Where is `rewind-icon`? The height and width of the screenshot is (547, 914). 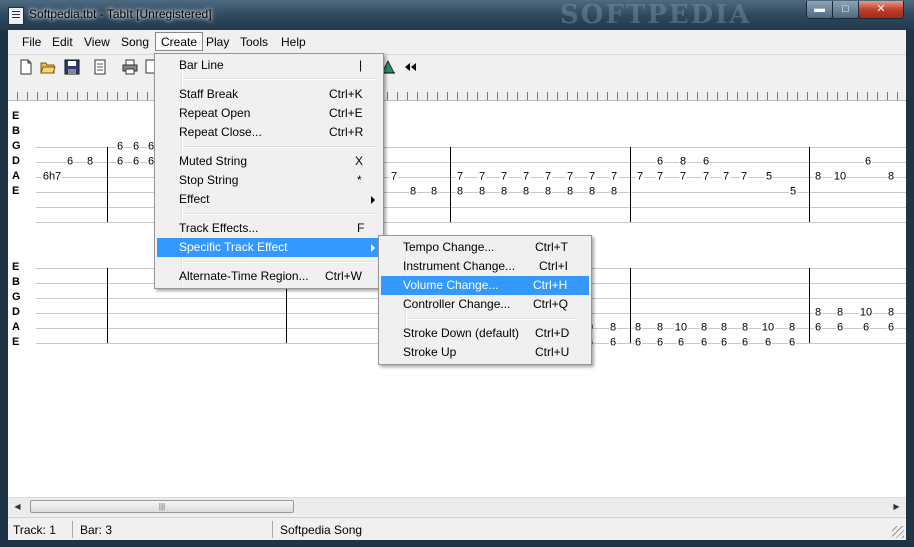 rewind-icon is located at coordinates (410, 67).